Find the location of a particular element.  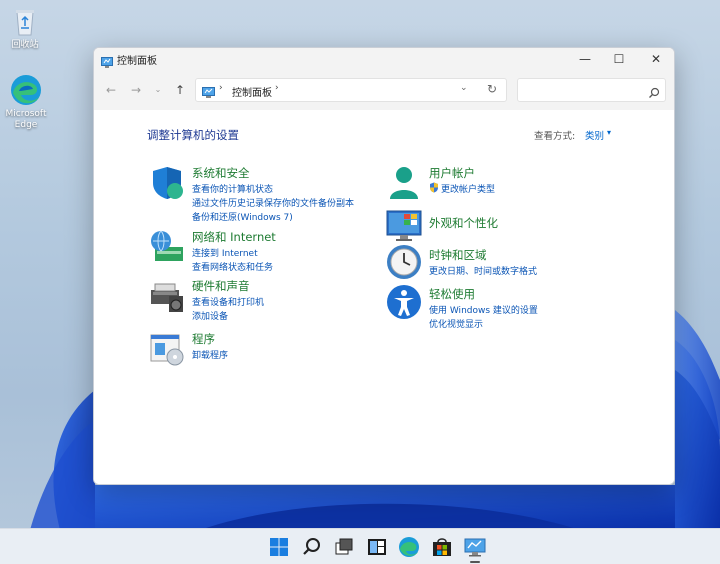

category-programs: 程序 卸载程序 is located at coordinates (264, 349).